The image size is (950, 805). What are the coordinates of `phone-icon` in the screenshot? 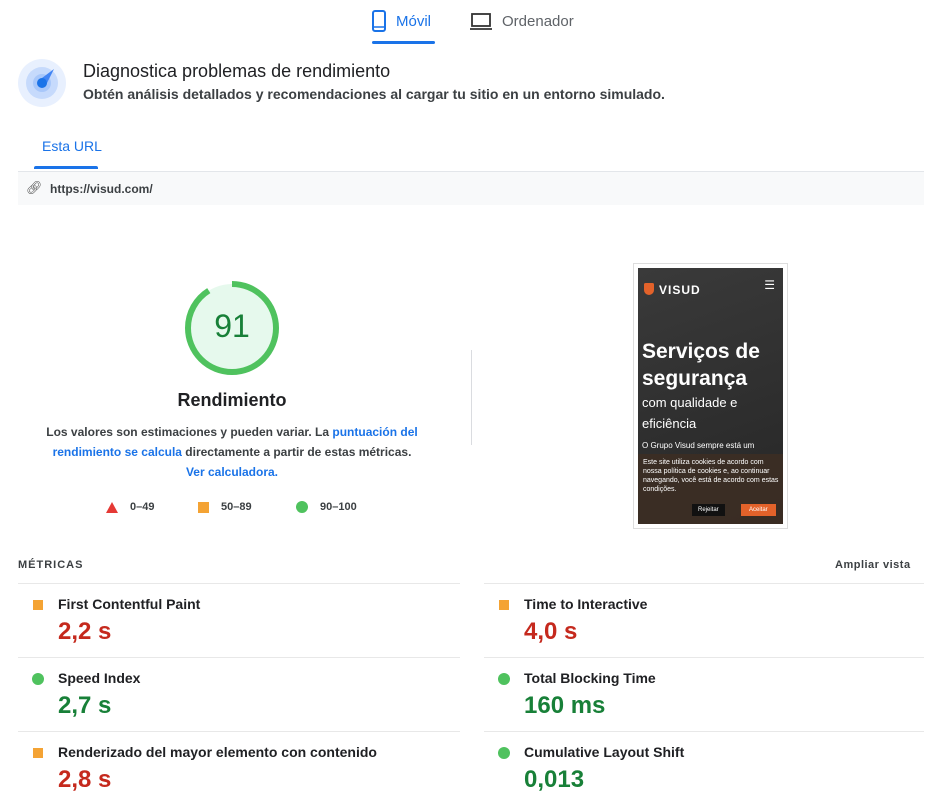 It's located at (379, 21).